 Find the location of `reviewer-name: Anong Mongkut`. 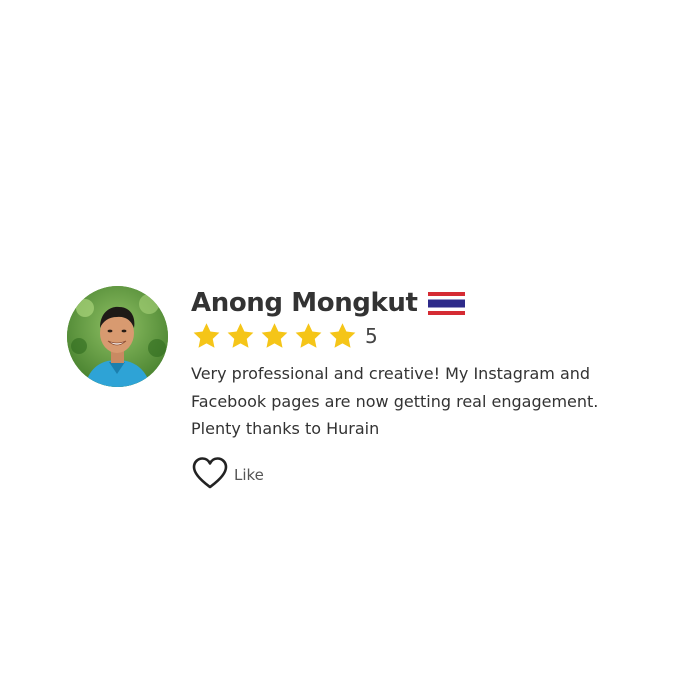

reviewer-name: Anong Mongkut is located at coordinates (304, 303).